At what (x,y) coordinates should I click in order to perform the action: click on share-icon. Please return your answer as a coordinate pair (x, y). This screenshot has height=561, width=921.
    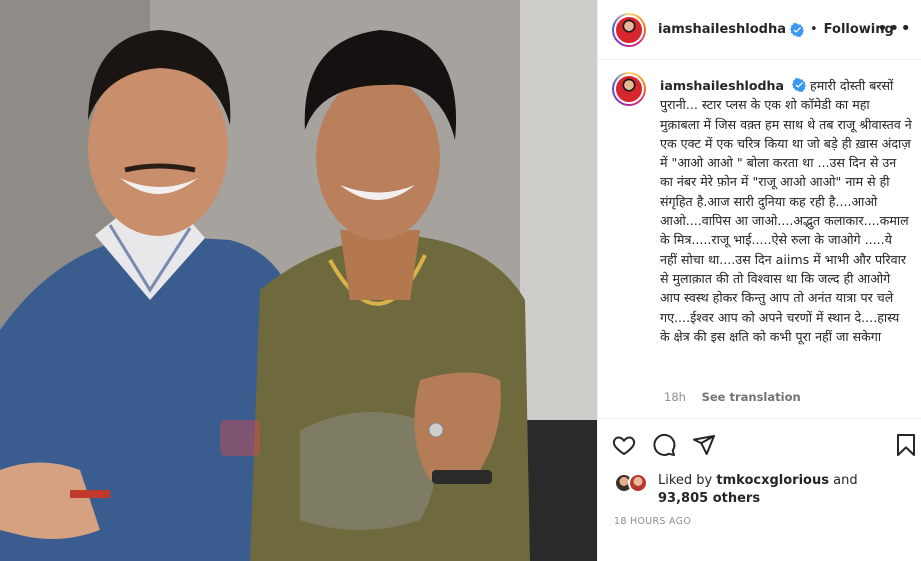
    Looking at the image, I should click on (704, 445).